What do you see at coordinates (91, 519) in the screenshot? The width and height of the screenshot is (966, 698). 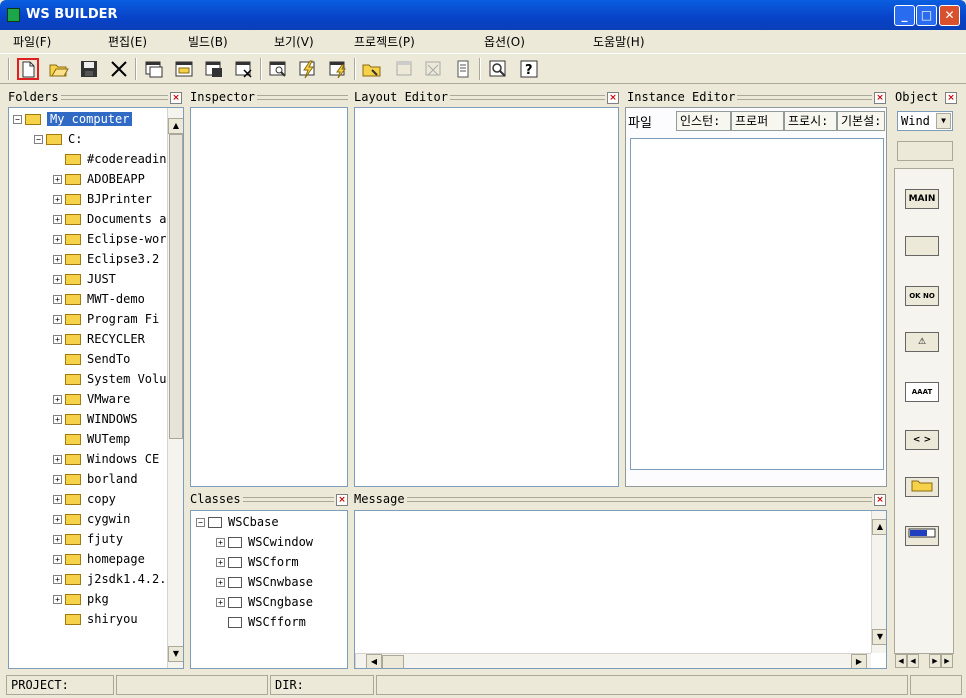 I see `tree-item-folder: + cygwin` at bounding box center [91, 519].